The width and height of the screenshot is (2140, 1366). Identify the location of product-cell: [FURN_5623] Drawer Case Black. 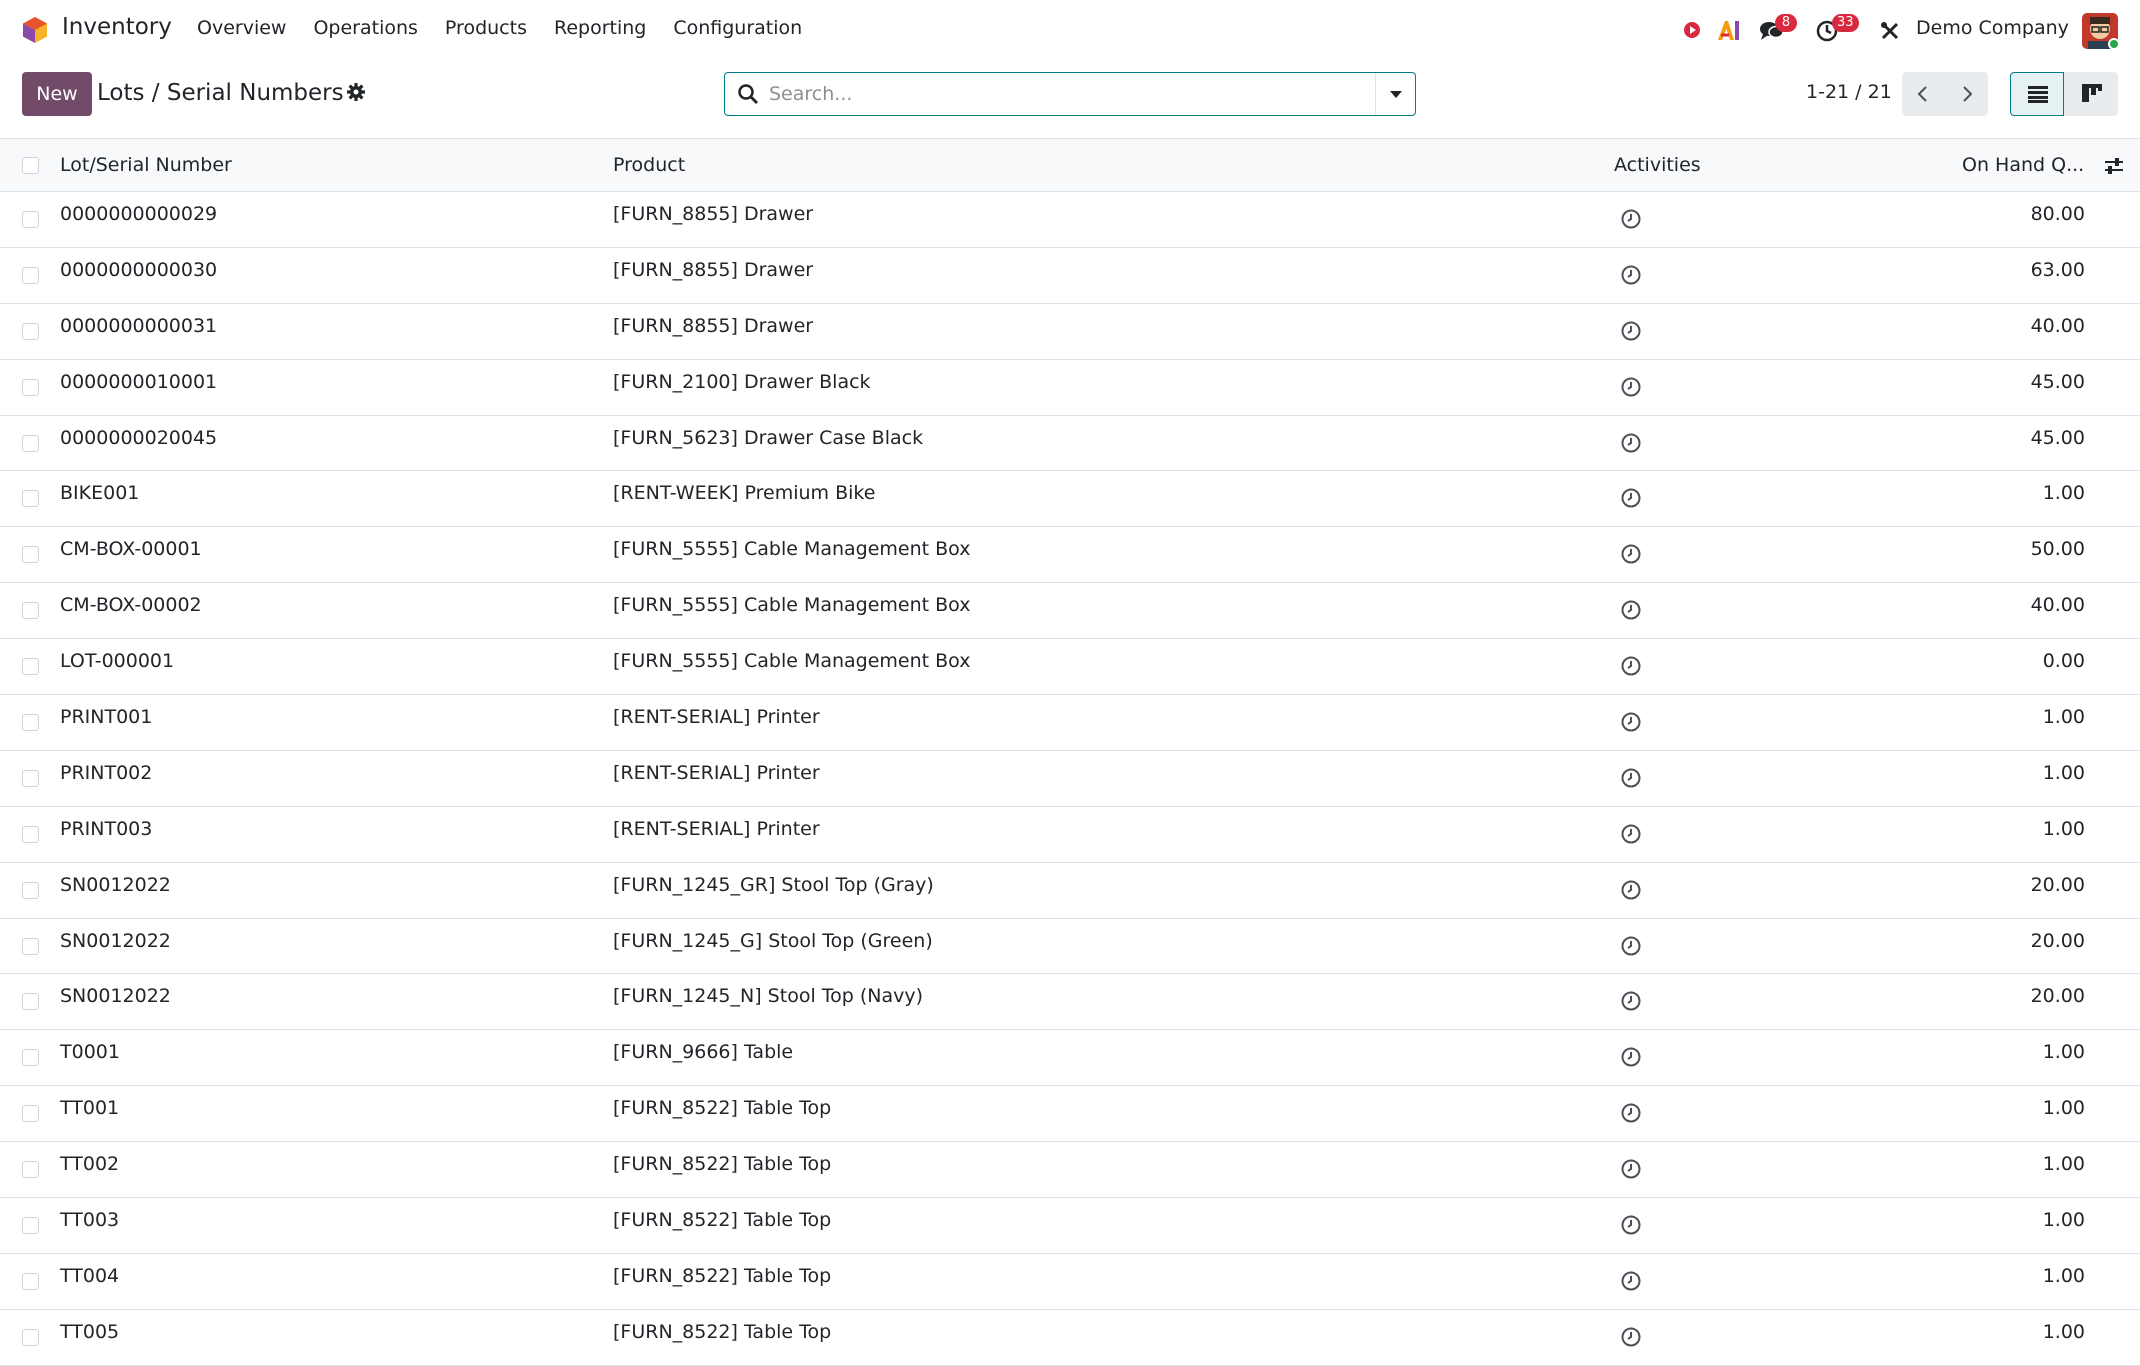
(768, 437).